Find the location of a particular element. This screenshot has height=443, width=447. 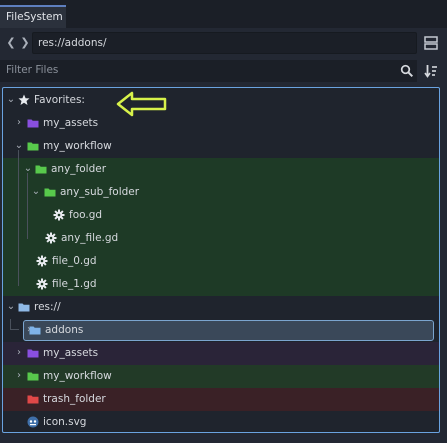

annotation-arrow-icon is located at coordinates (141, 104).